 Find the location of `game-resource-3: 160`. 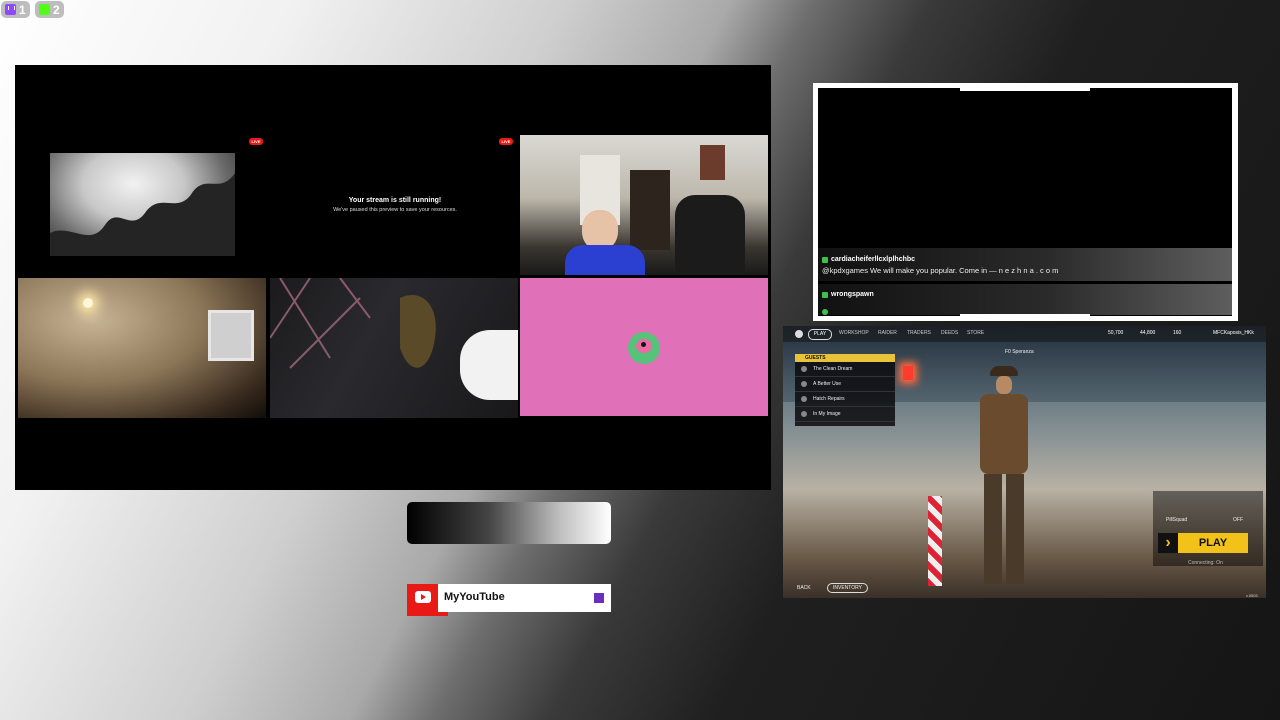

game-resource-3: 160 is located at coordinates (1177, 333).